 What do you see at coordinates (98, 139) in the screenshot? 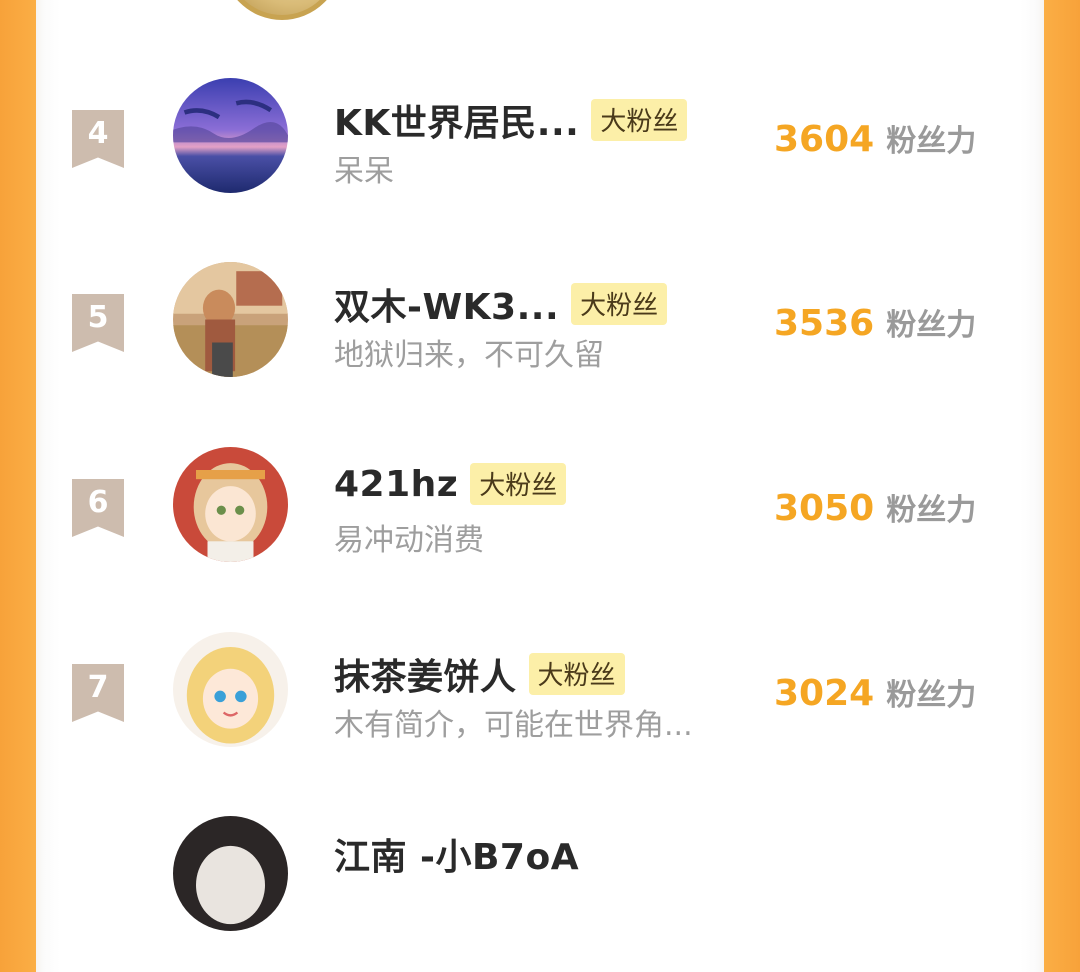
I see `rank-ribbon: 4` at bounding box center [98, 139].